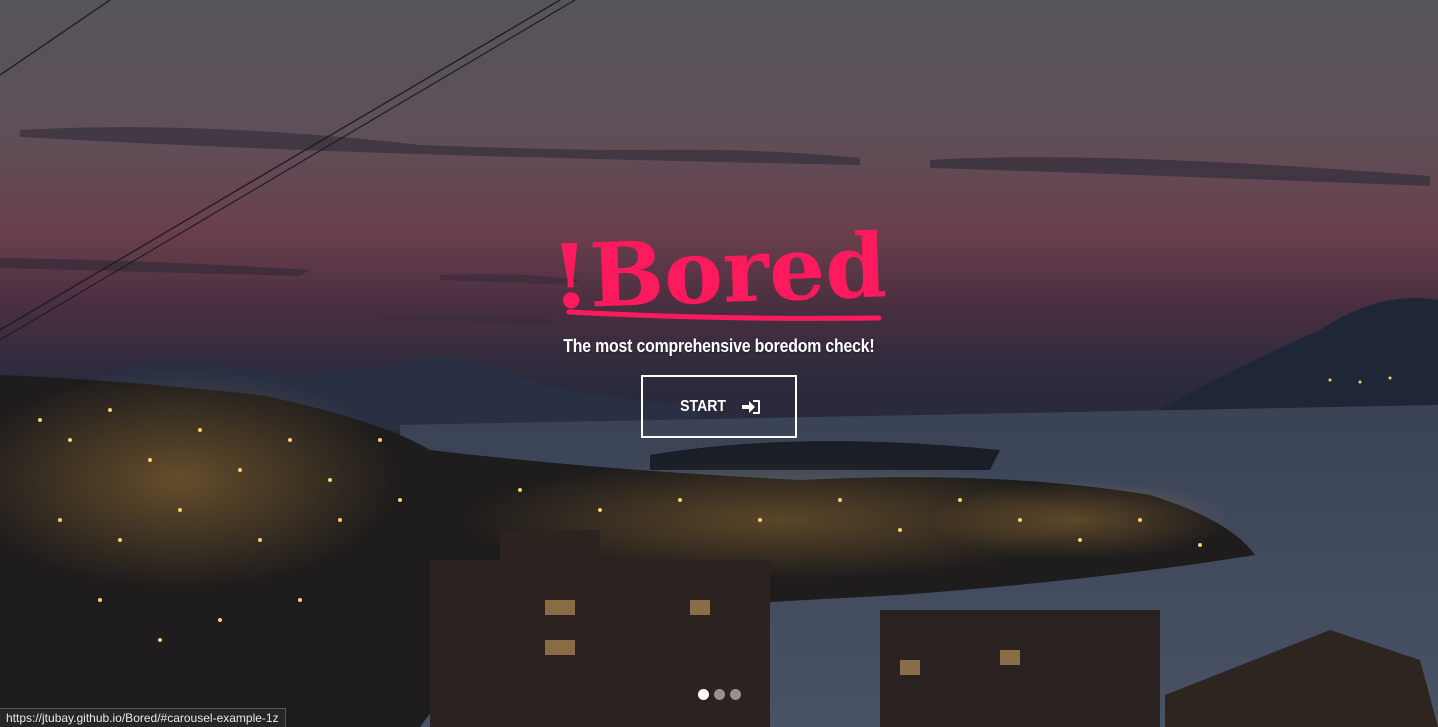 This screenshot has height=727, width=1438. I want to click on carousel-indicators, so click(719, 694).